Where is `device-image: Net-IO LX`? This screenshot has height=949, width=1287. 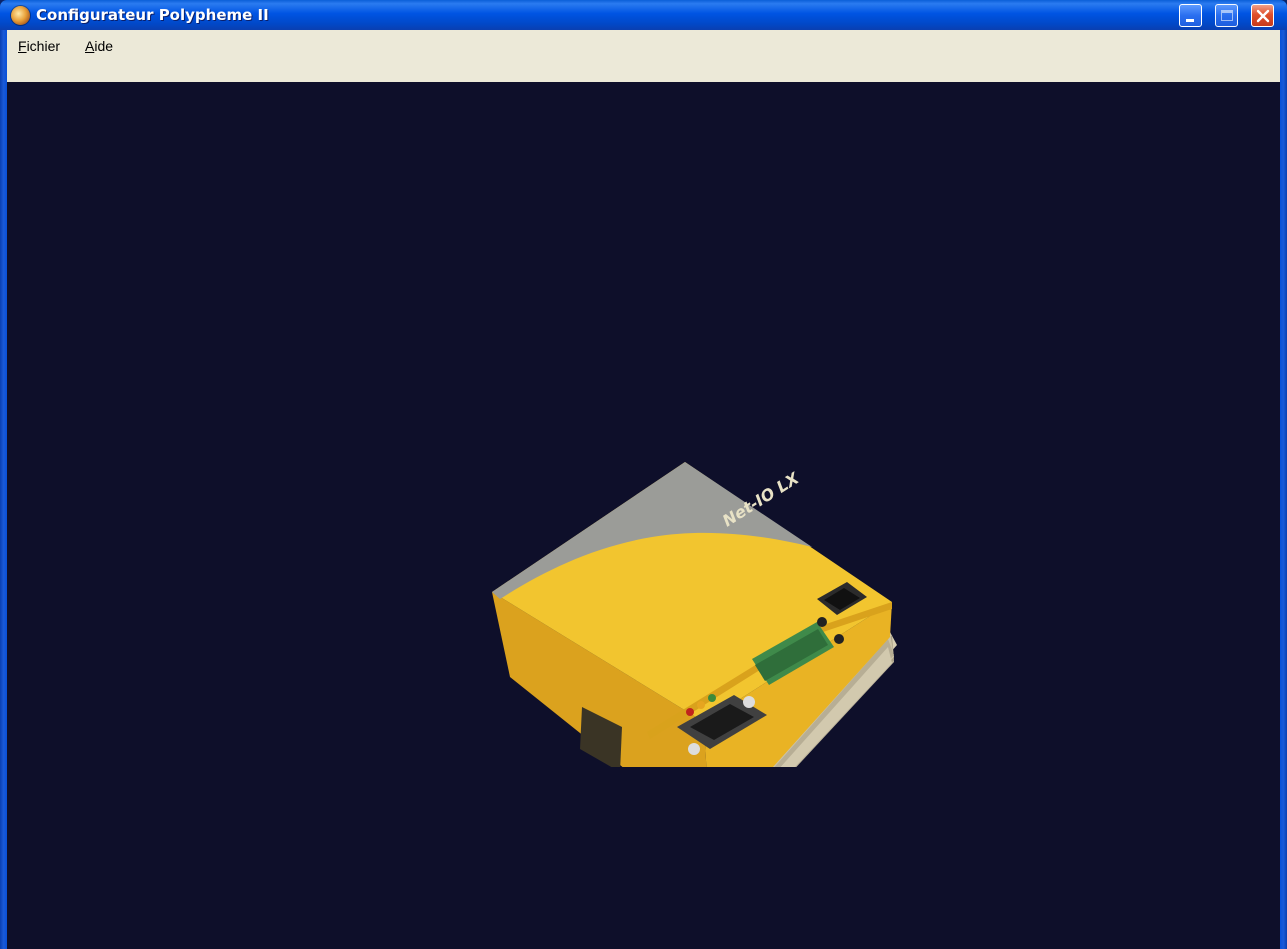
device-image: Net-IO LX is located at coordinates (694, 614).